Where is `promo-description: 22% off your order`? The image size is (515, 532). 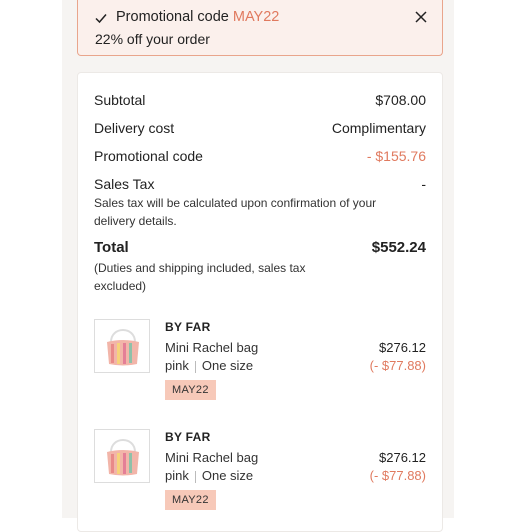
promo-description: 22% off your order is located at coordinates (152, 39).